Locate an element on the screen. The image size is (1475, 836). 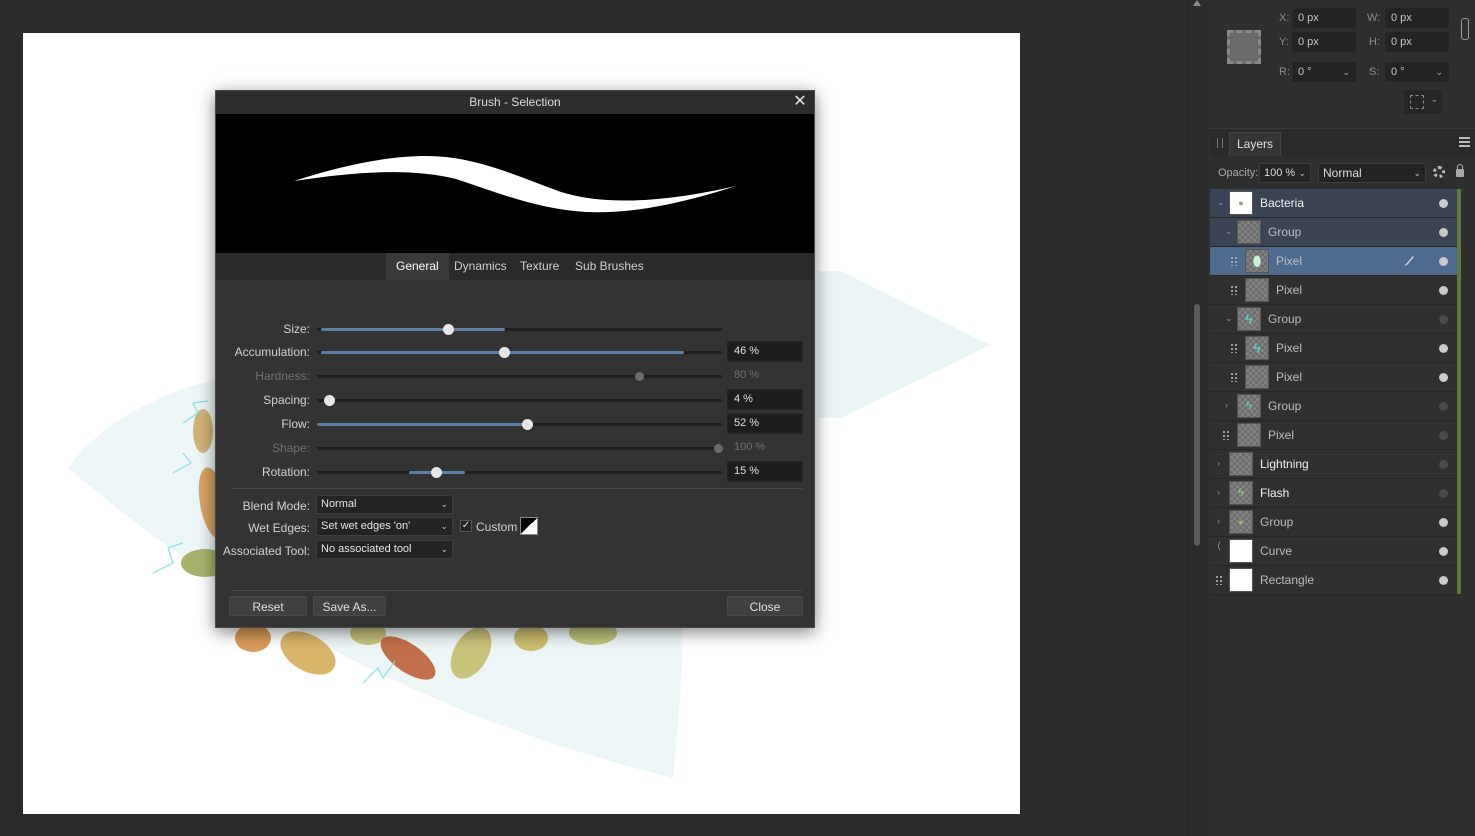
blend-mode-row: Blend Mode: Normal ⌄ is located at coordinates (515, 505).